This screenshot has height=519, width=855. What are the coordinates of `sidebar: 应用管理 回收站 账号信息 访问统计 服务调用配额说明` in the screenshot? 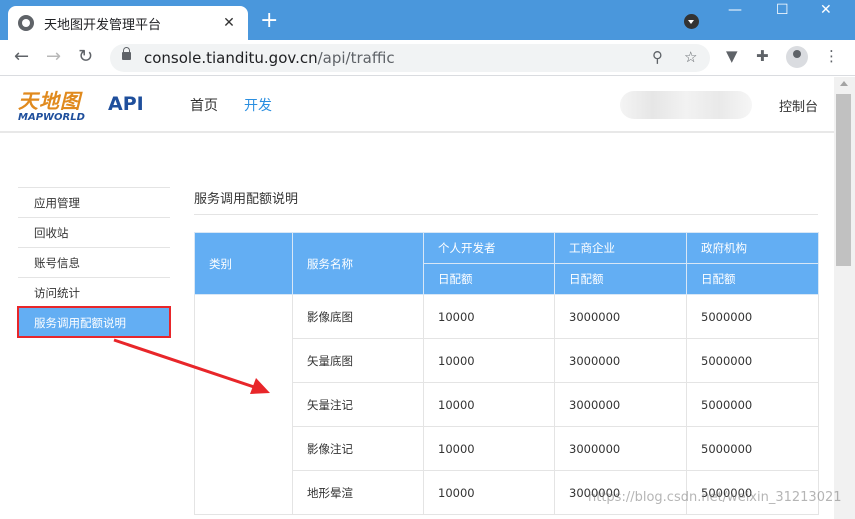 It's located at (94, 262).